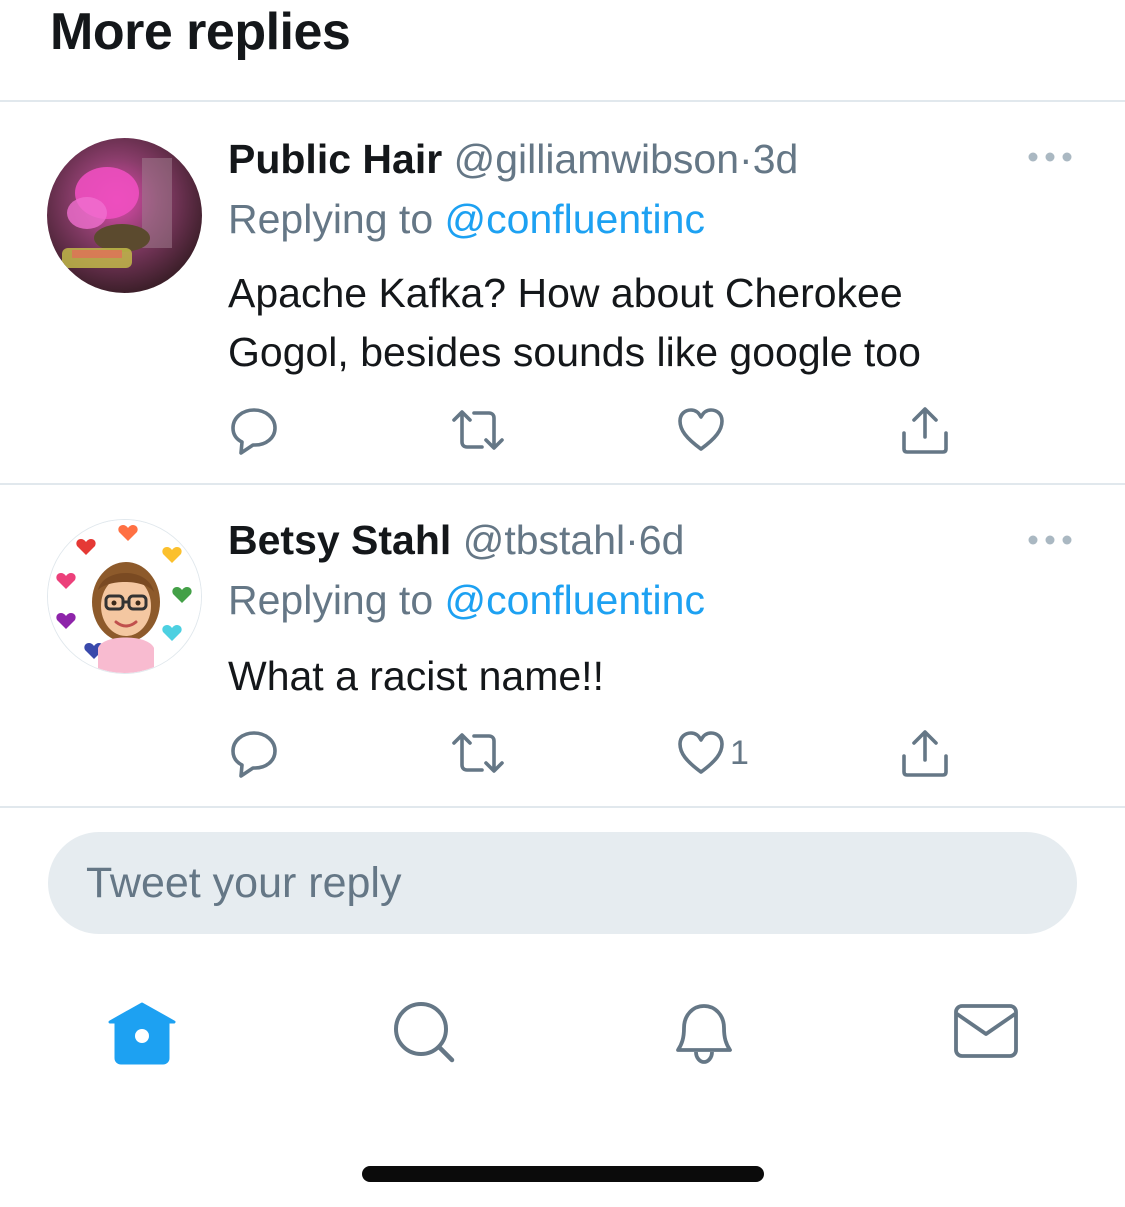 This screenshot has height=1207, width=1125. What do you see at coordinates (424, 1033) in the screenshot?
I see `search-icon` at bounding box center [424, 1033].